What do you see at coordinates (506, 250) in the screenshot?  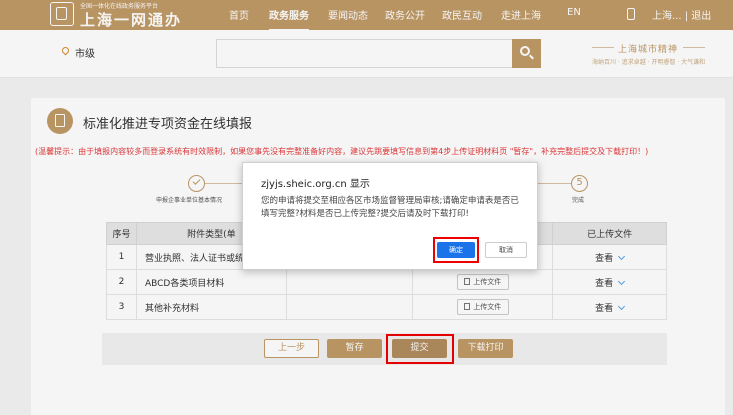 I see `cancel-button: 取消` at bounding box center [506, 250].